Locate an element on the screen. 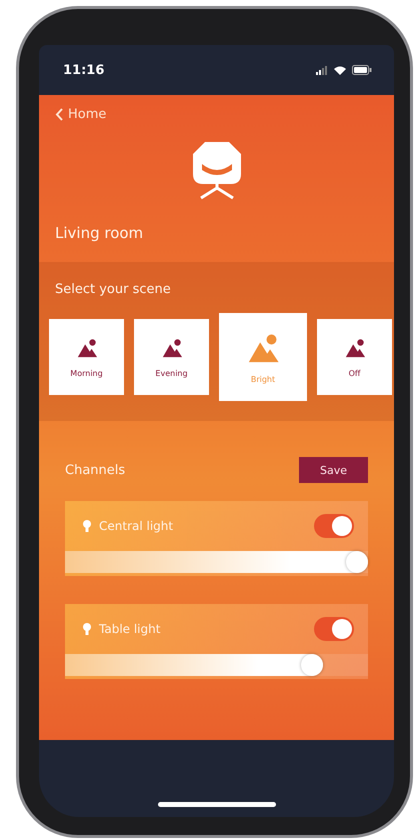 This screenshot has height=840, width=417. channels-heading: Channels is located at coordinates (95, 470).